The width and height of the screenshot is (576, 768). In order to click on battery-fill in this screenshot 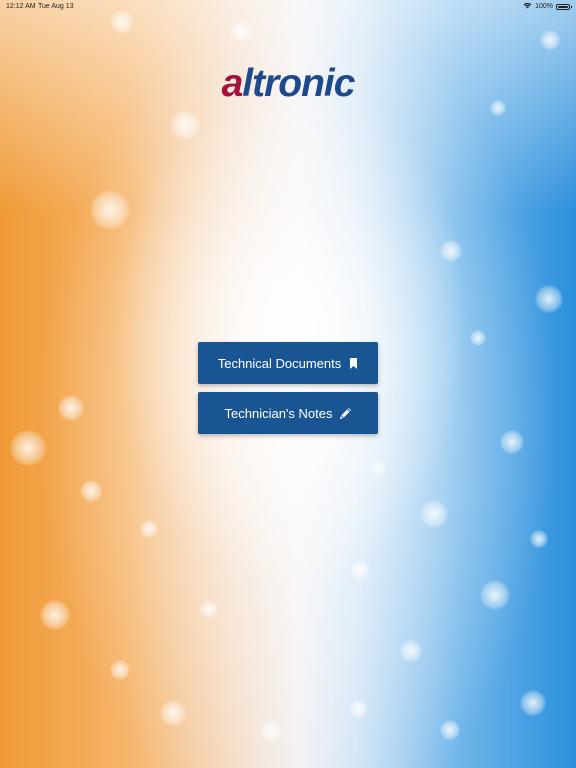, I will do `click(563, 6)`.